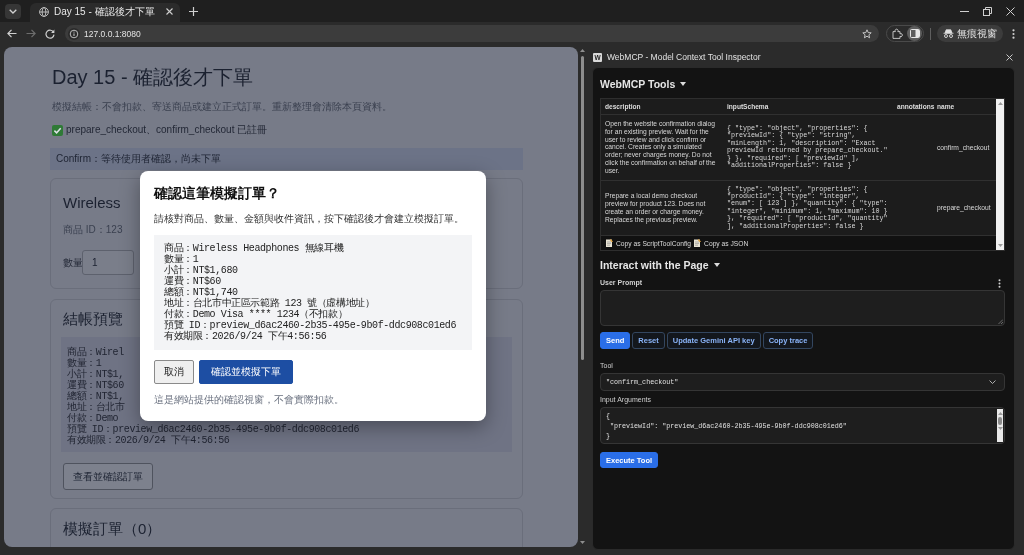  I want to click on detail-line: 有效期限：2026/9/24 下午4:56:56, so click(148, 440).